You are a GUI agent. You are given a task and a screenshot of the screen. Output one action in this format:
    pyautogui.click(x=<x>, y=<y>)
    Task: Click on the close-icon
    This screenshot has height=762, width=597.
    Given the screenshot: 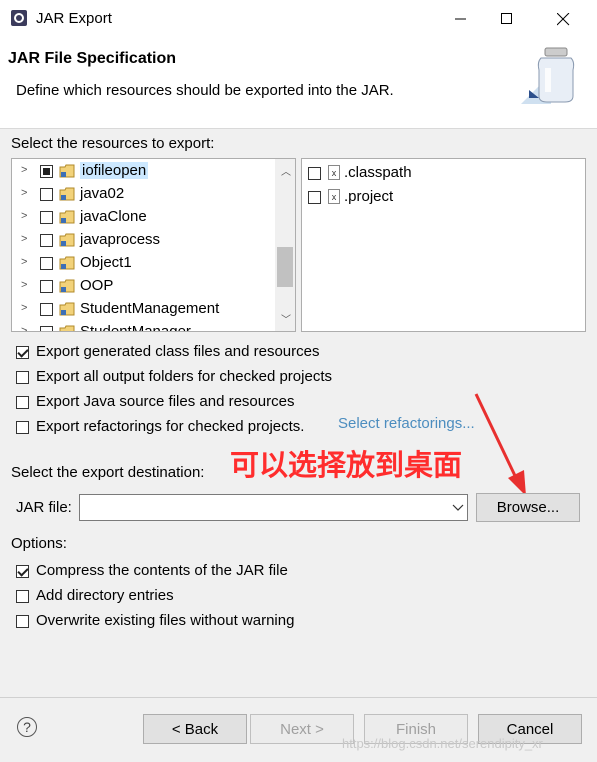 What is the action you would take?
    pyautogui.click(x=562, y=18)
    